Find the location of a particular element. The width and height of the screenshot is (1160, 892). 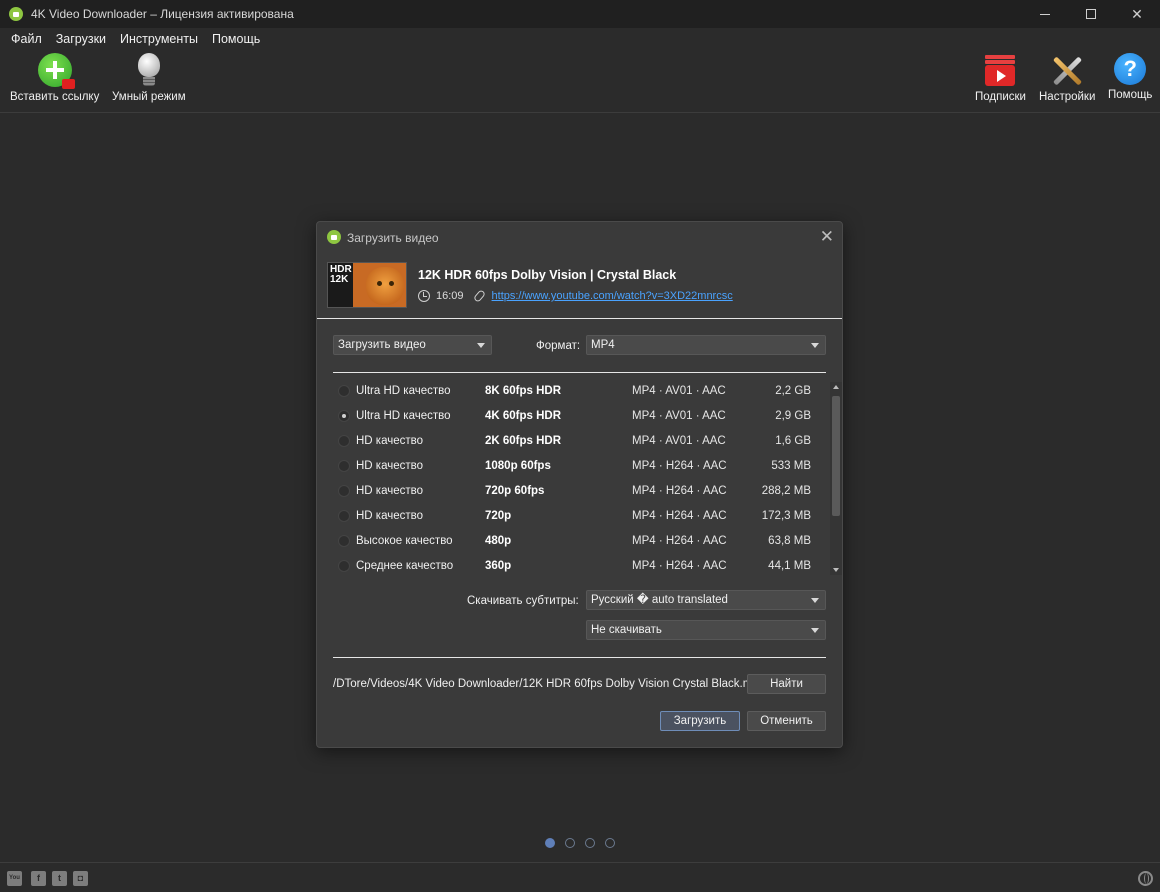

subscriptions-label: Подписки is located at coordinates (1000, 97).